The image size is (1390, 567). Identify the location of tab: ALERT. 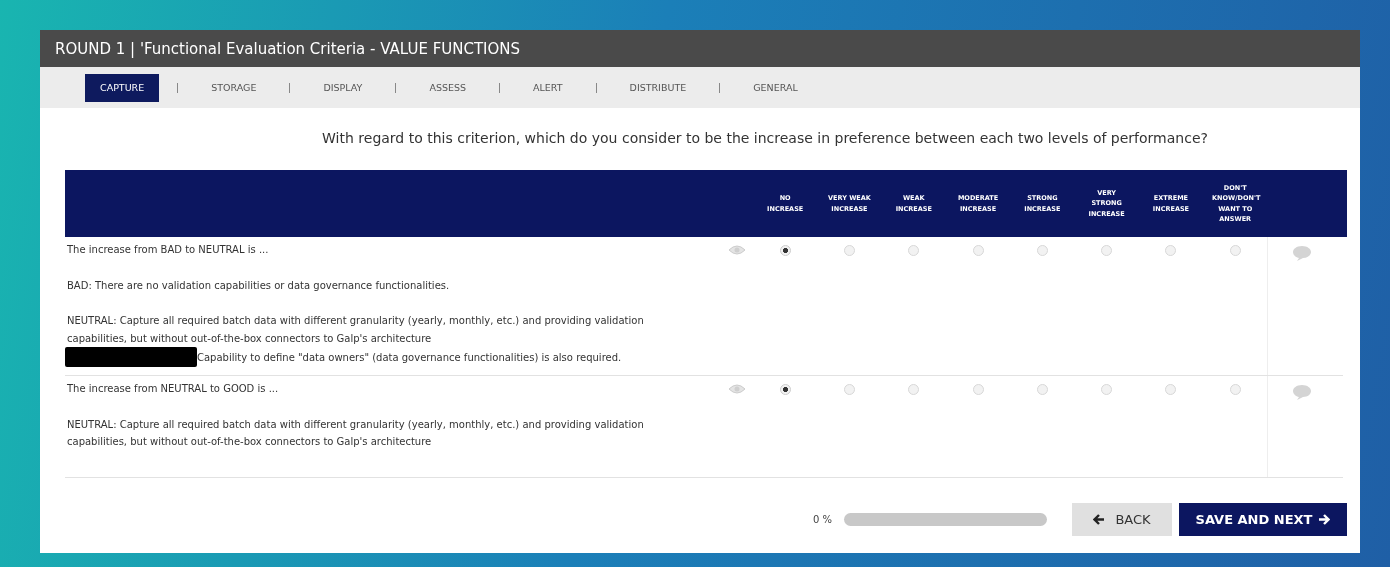
(548, 87).